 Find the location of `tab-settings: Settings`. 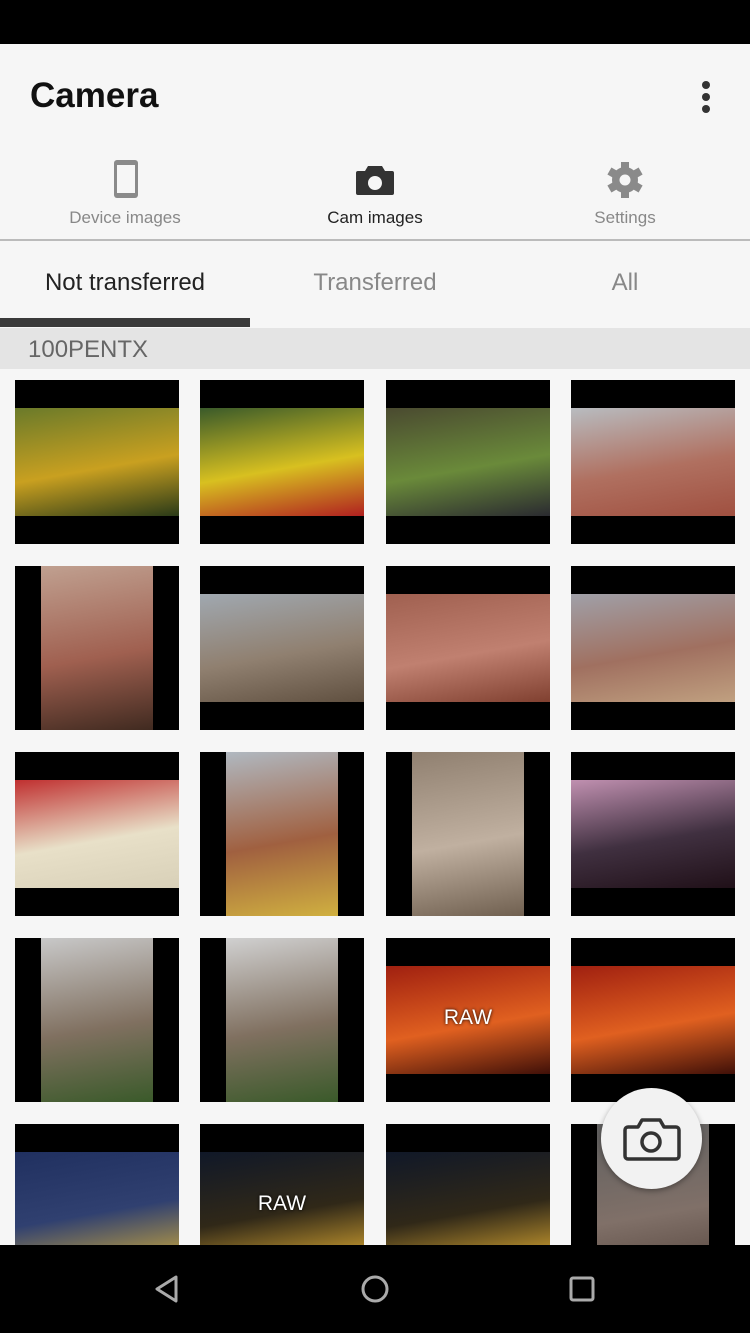

tab-settings: Settings is located at coordinates (625, 192).